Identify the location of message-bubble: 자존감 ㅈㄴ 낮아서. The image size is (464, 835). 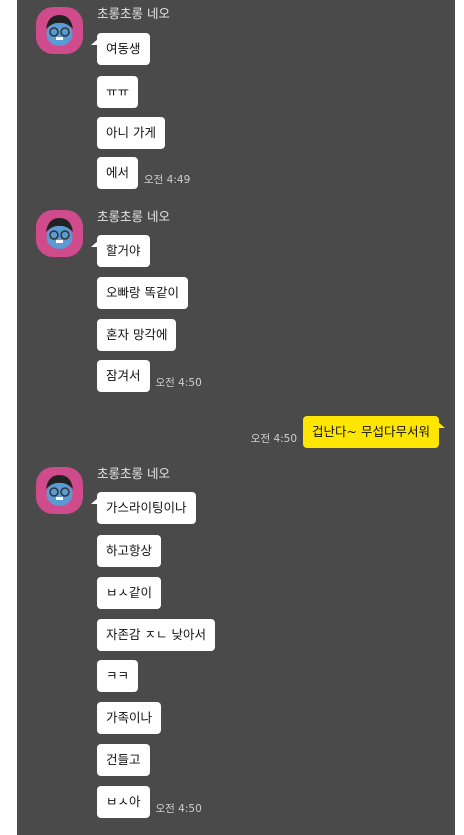
(156, 635).